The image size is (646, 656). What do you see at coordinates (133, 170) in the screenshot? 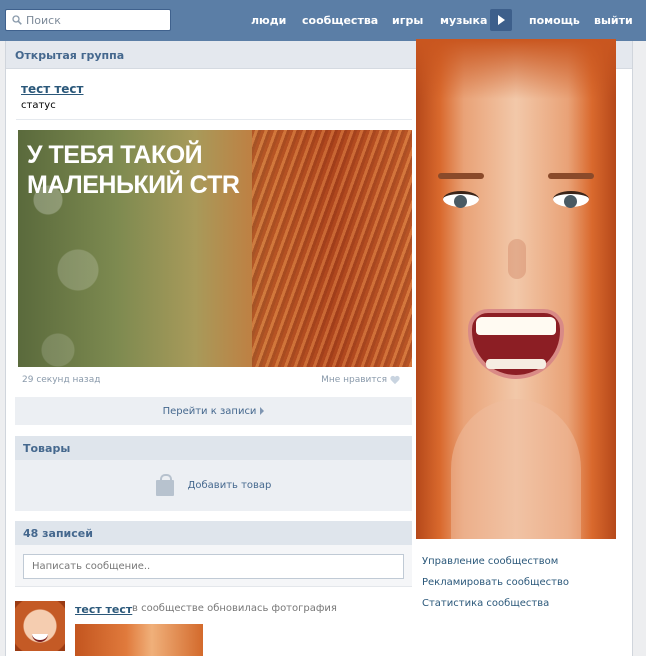
I see `post-headline: У ТЕБЯ ТАКОЙ МАЛЕНЬКИЙ CTR` at bounding box center [133, 170].